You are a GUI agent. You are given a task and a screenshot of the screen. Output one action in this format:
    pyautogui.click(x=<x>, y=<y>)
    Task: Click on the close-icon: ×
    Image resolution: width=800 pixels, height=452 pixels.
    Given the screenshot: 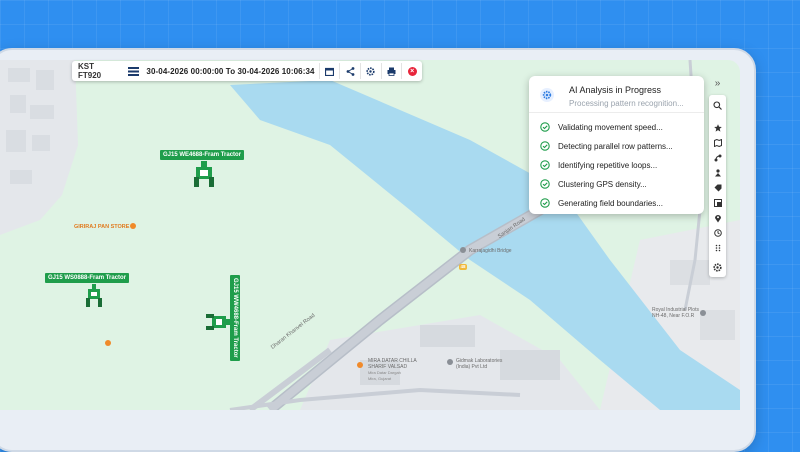 What is the action you would take?
    pyautogui.click(x=412, y=71)
    